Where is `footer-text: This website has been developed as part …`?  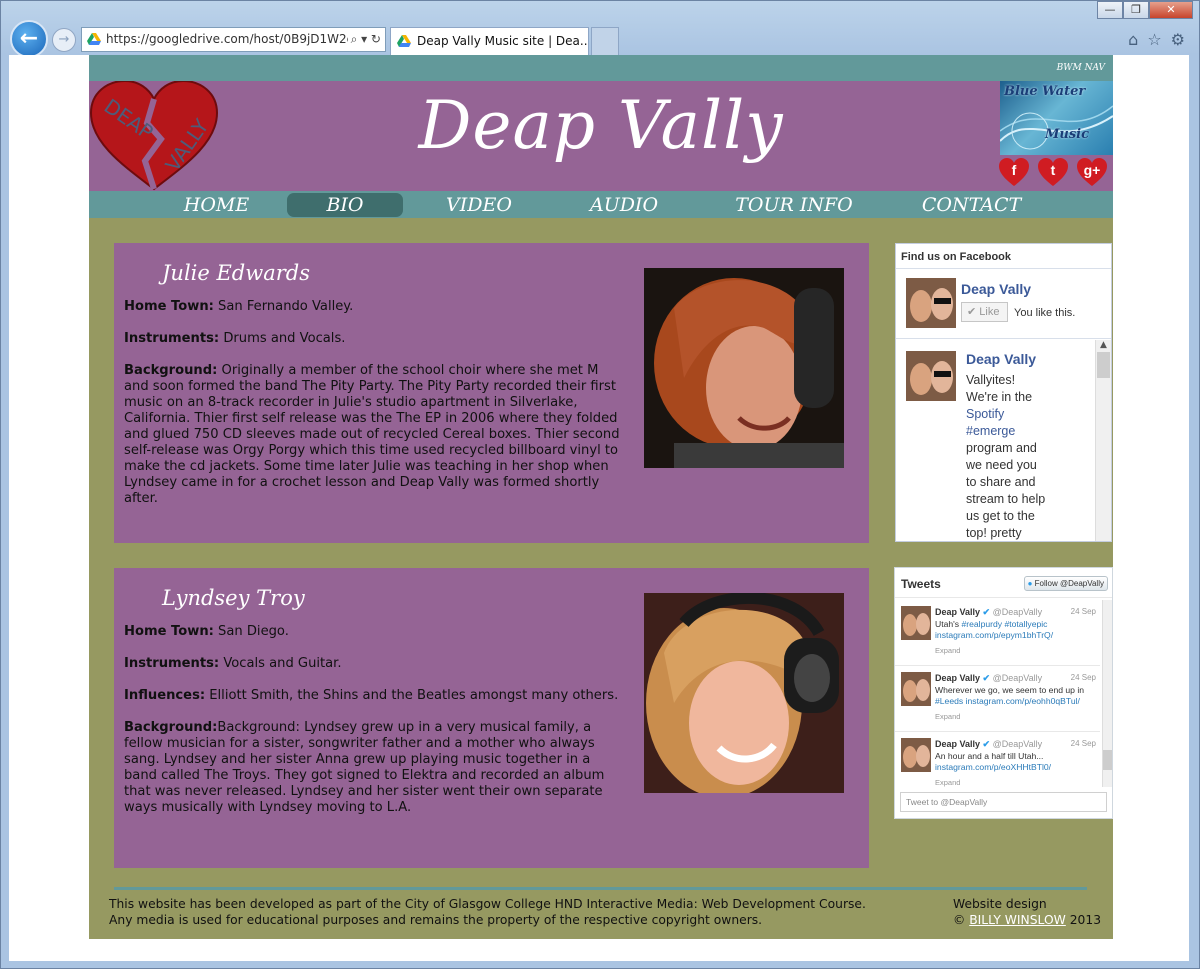 footer-text: This website has been developed as part … is located at coordinates (487, 912).